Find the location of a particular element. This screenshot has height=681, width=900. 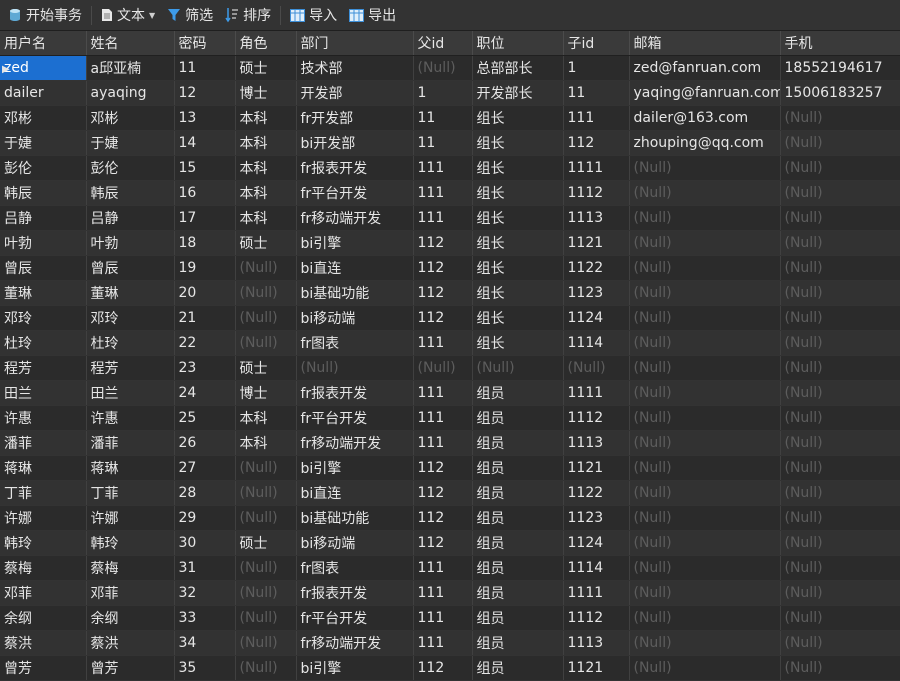

table-cell: fr图表 is located at coordinates (355, 568).